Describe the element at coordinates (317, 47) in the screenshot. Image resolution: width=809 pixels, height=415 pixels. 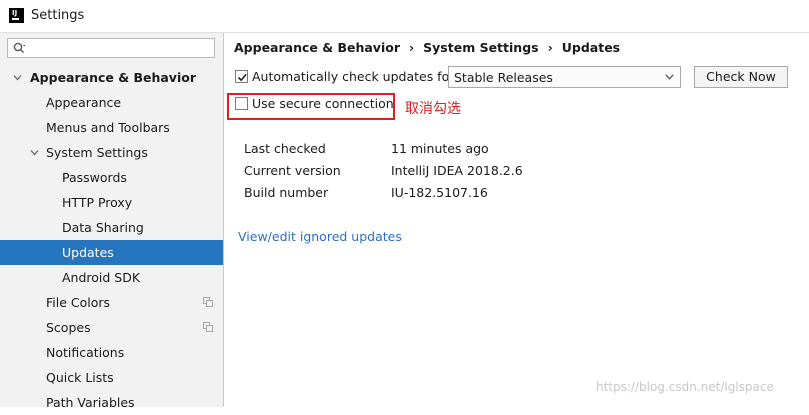
I see `breadcrumb-item: Appearance & Behavior` at that location.